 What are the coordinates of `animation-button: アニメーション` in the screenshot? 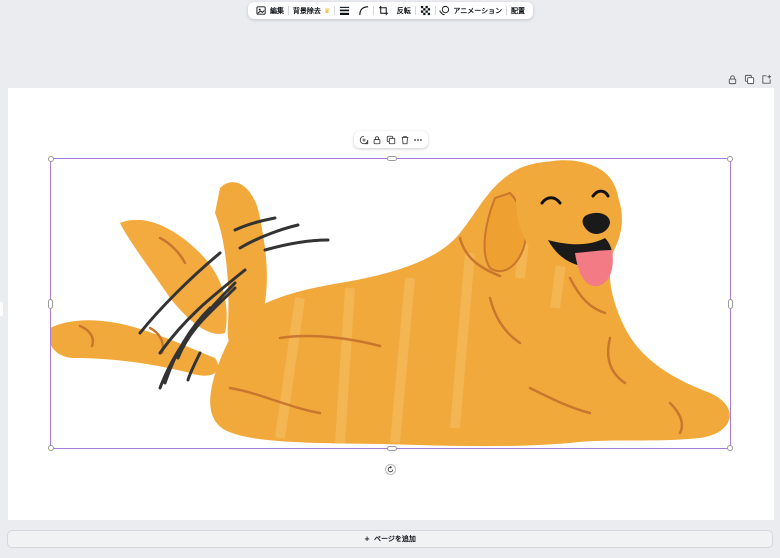 It's located at (470, 10).